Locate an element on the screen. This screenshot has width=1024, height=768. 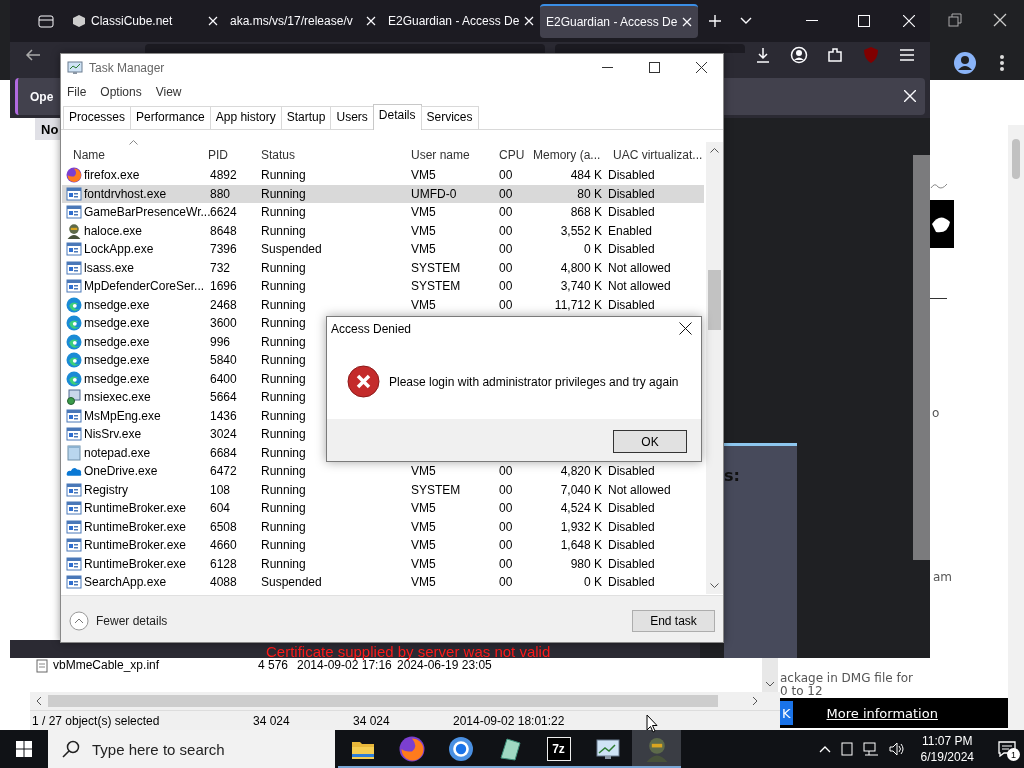
table-cell: 732 is located at coordinates (220, 267).